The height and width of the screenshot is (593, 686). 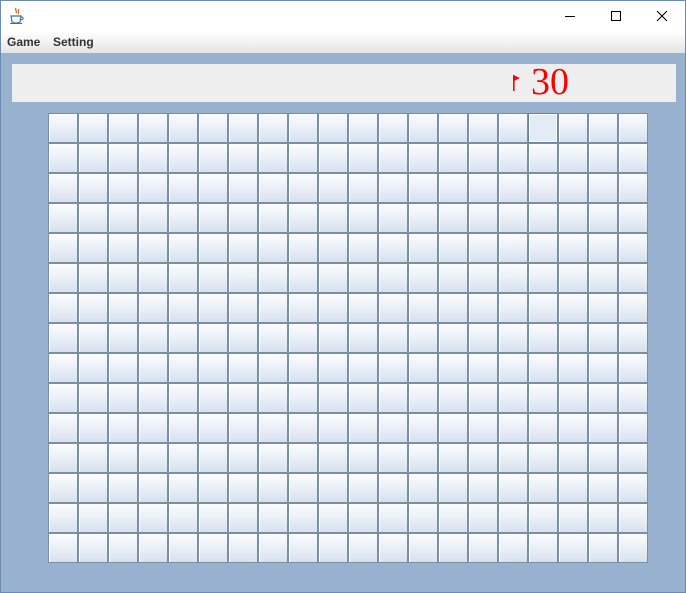 I want to click on menu-game: Game, so click(x=23, y=42).